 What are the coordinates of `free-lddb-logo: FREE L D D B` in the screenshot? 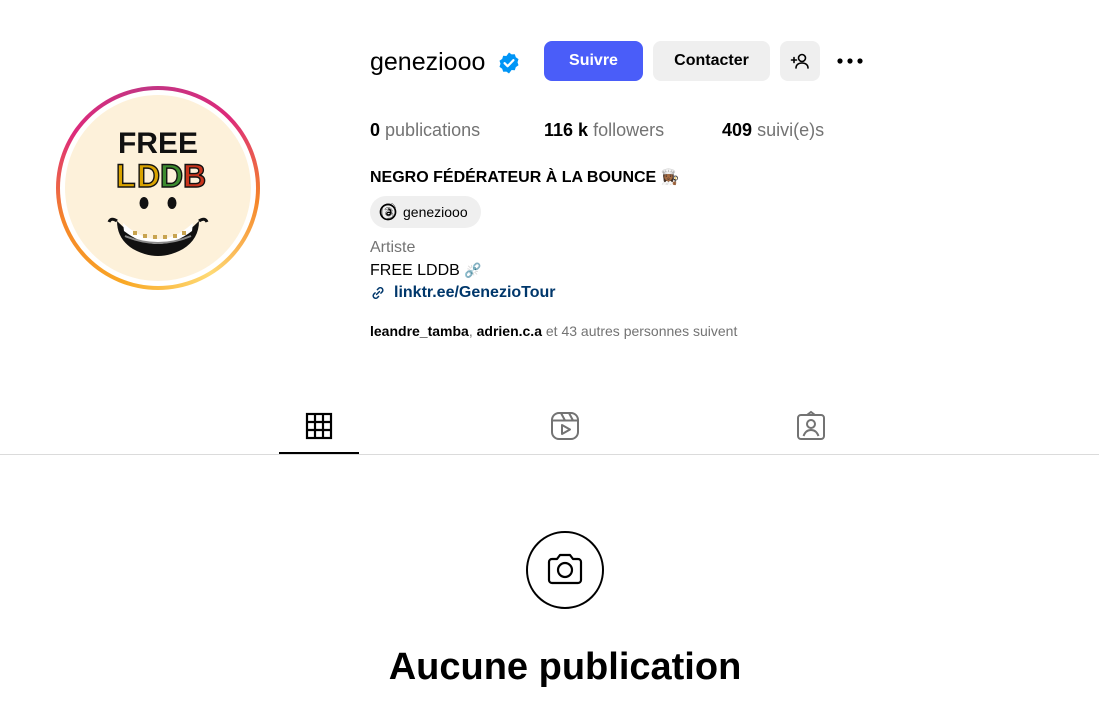 It's located at (158, 191).